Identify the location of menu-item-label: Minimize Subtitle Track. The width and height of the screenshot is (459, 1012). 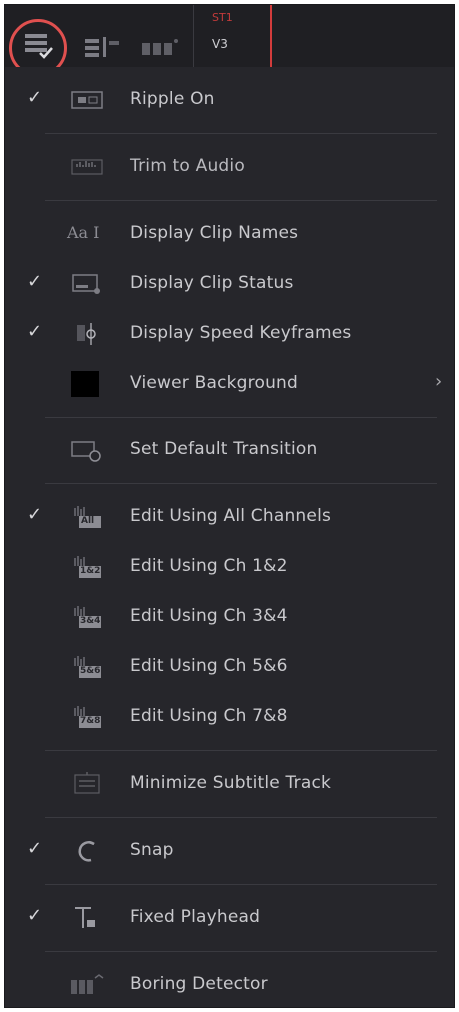
(231, 783).